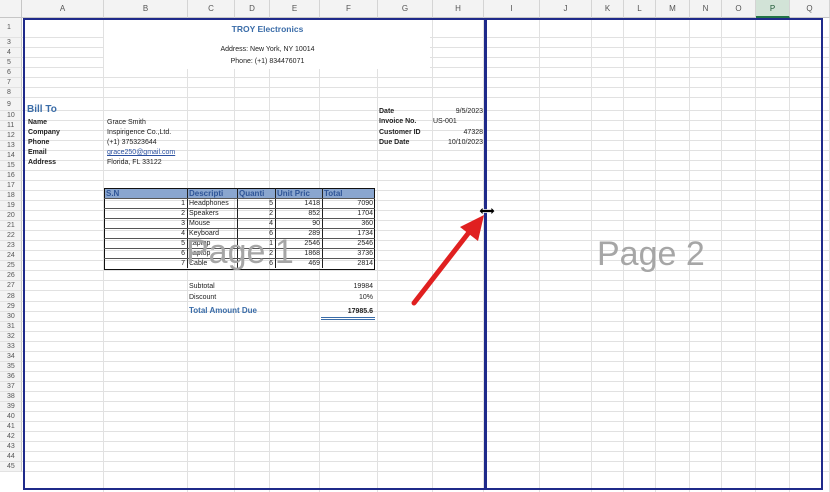 This screenshot has width=830, height=492. Describe the element at coordinates (212, 203) in the screenshot. I see `table-cell: Headphones` at that location.